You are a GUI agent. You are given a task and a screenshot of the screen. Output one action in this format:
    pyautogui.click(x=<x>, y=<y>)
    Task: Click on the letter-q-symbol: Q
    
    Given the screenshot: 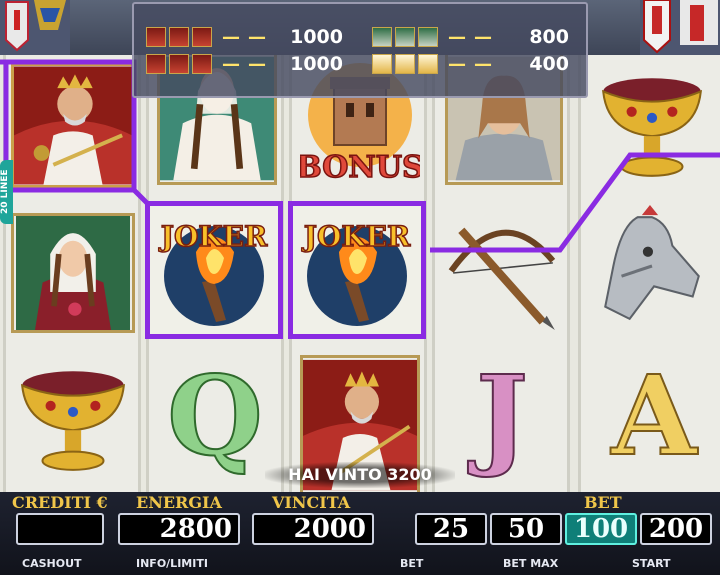 What is the action you would take?
    pyautogui.click(x=215, y=415)
    